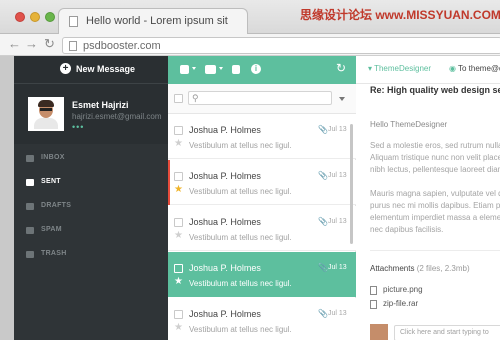 This screenshot has width=500, height=340. Describe the element at coordinates (403, 289) in the screenshot. I see `file-name: picture.png` at that location.